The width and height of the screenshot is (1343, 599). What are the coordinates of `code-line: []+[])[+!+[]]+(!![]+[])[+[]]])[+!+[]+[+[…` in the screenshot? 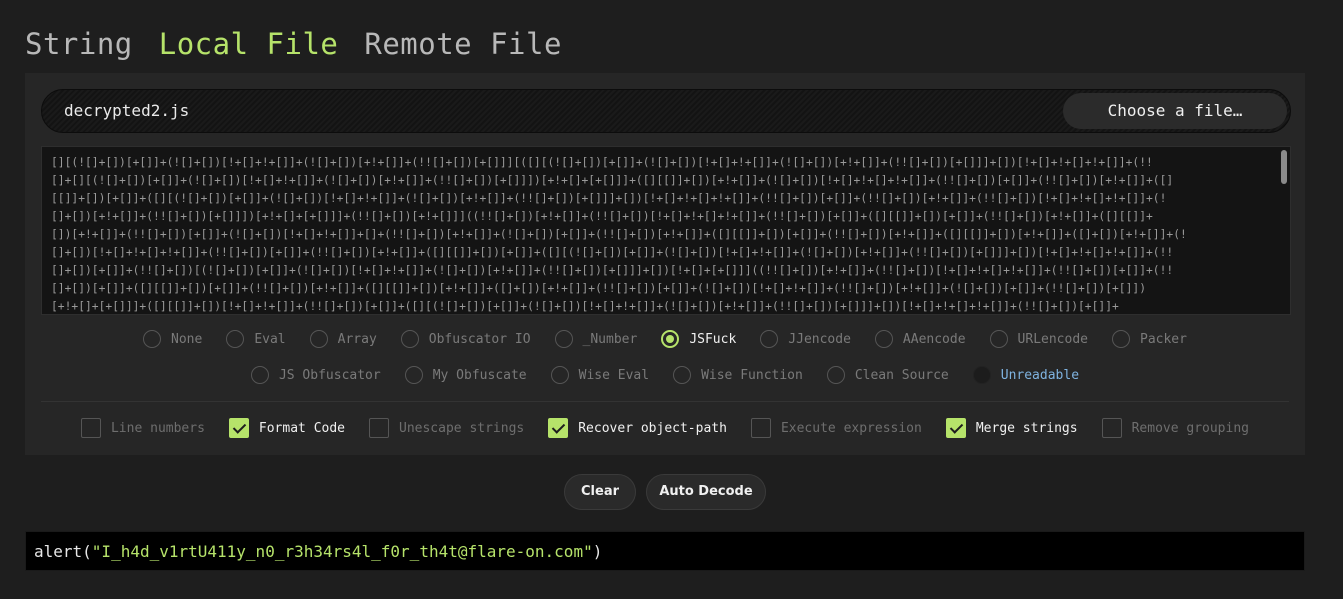 It's located at (602, 216).